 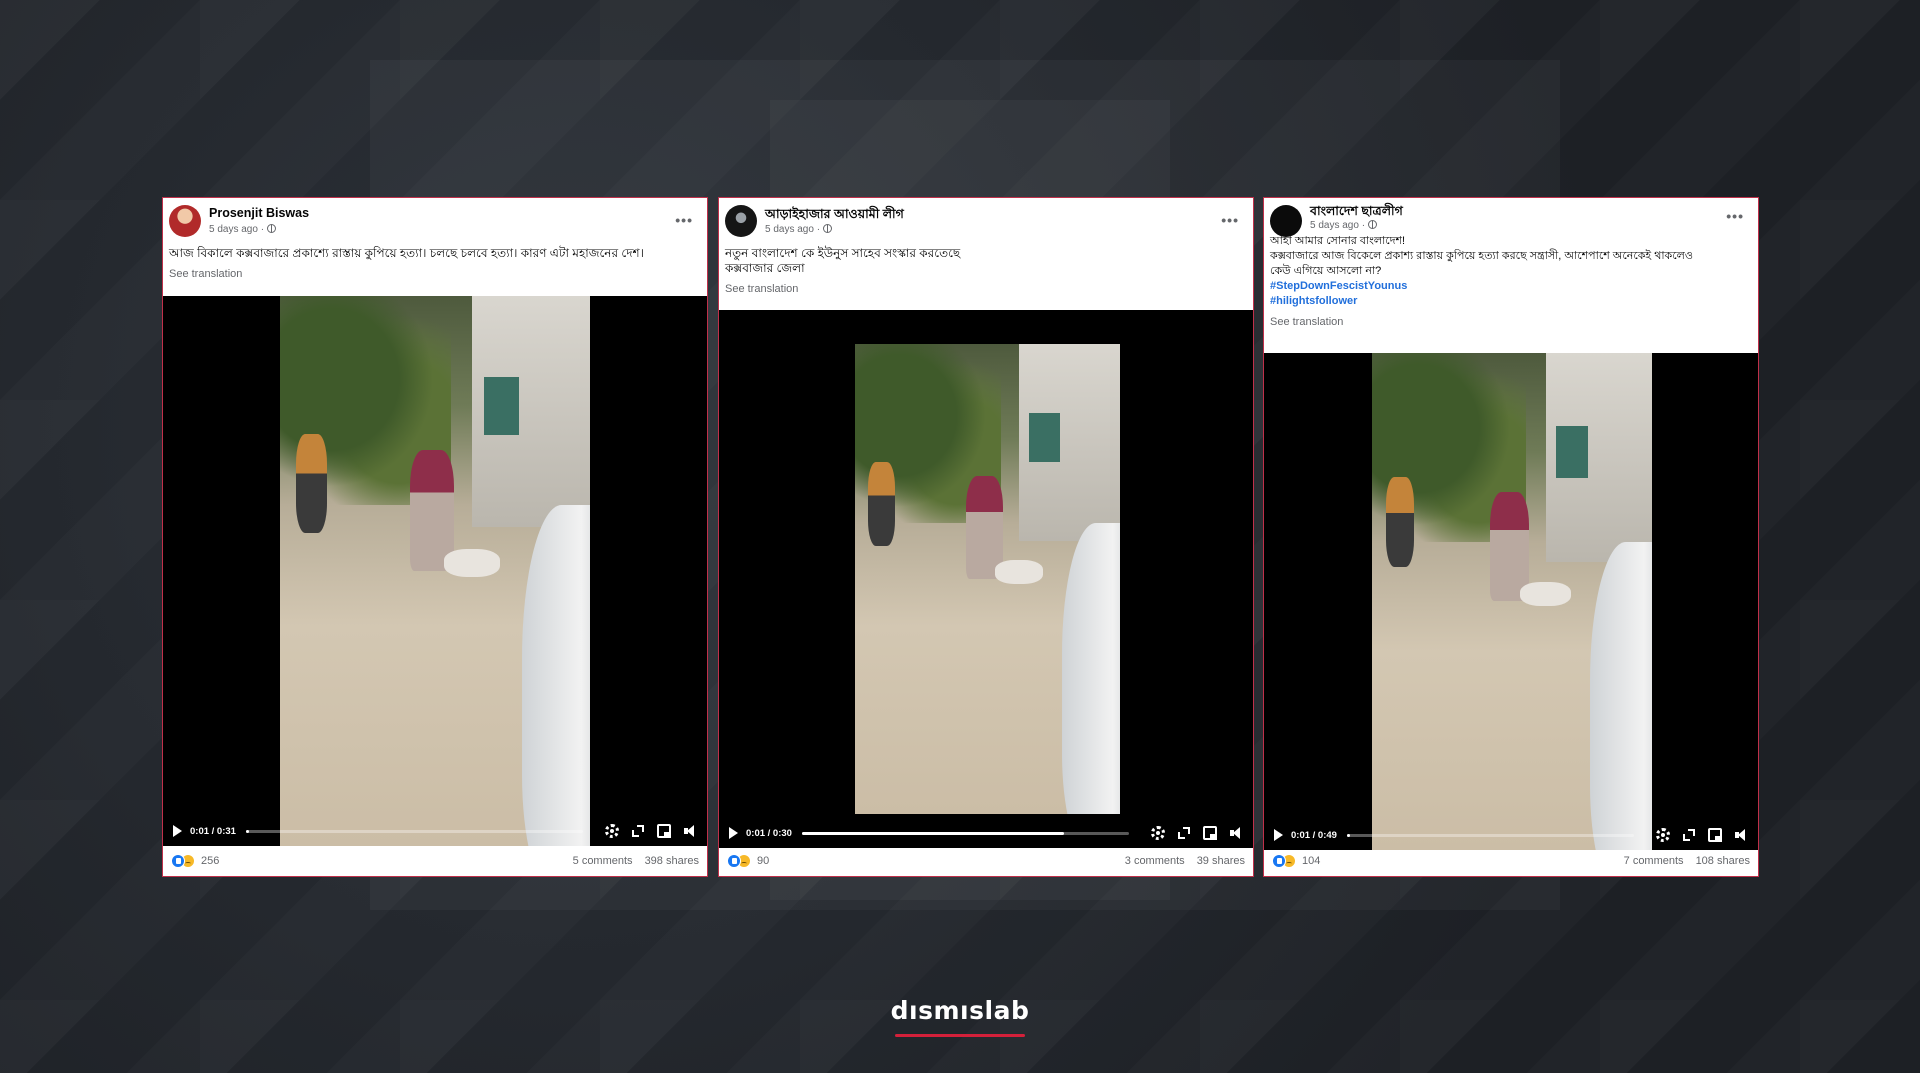 I want to click on video-time: 0:01 / 0:30, so click(x=769, y=833).